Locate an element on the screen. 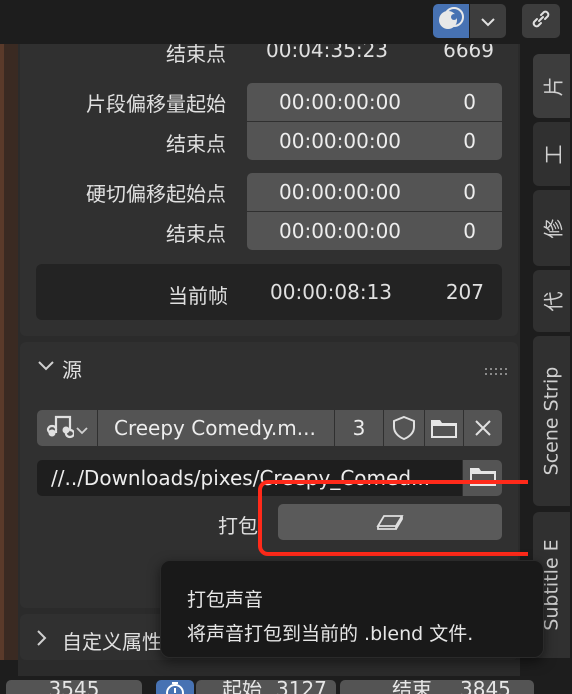  end-value: 3845 is located at coordinates (485, 687).